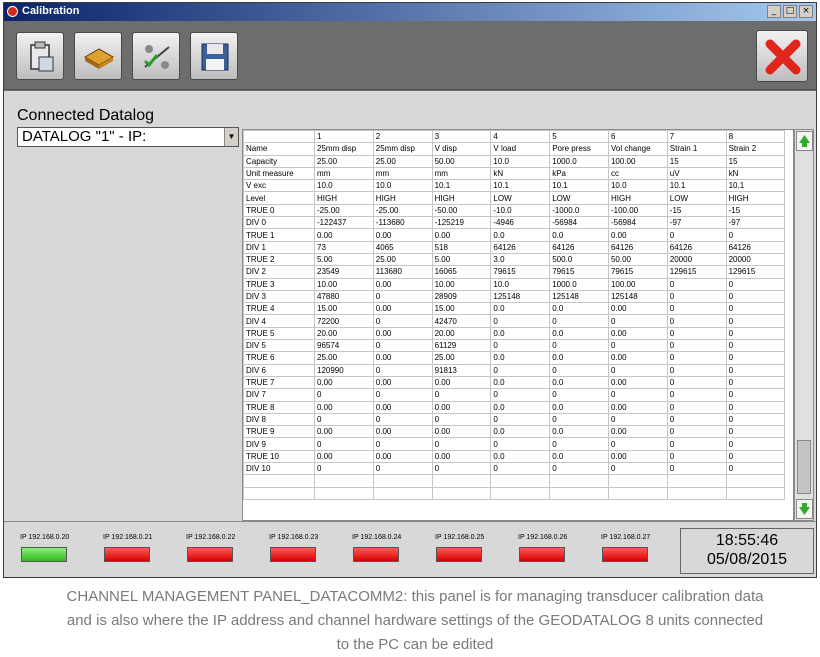 Image resolution: width=820 pixels, height=657 pixels. What do you see at coordinates (520, 198) in the screenshot?
I see `table-cell: LOW` at bounding box center [520, 198].